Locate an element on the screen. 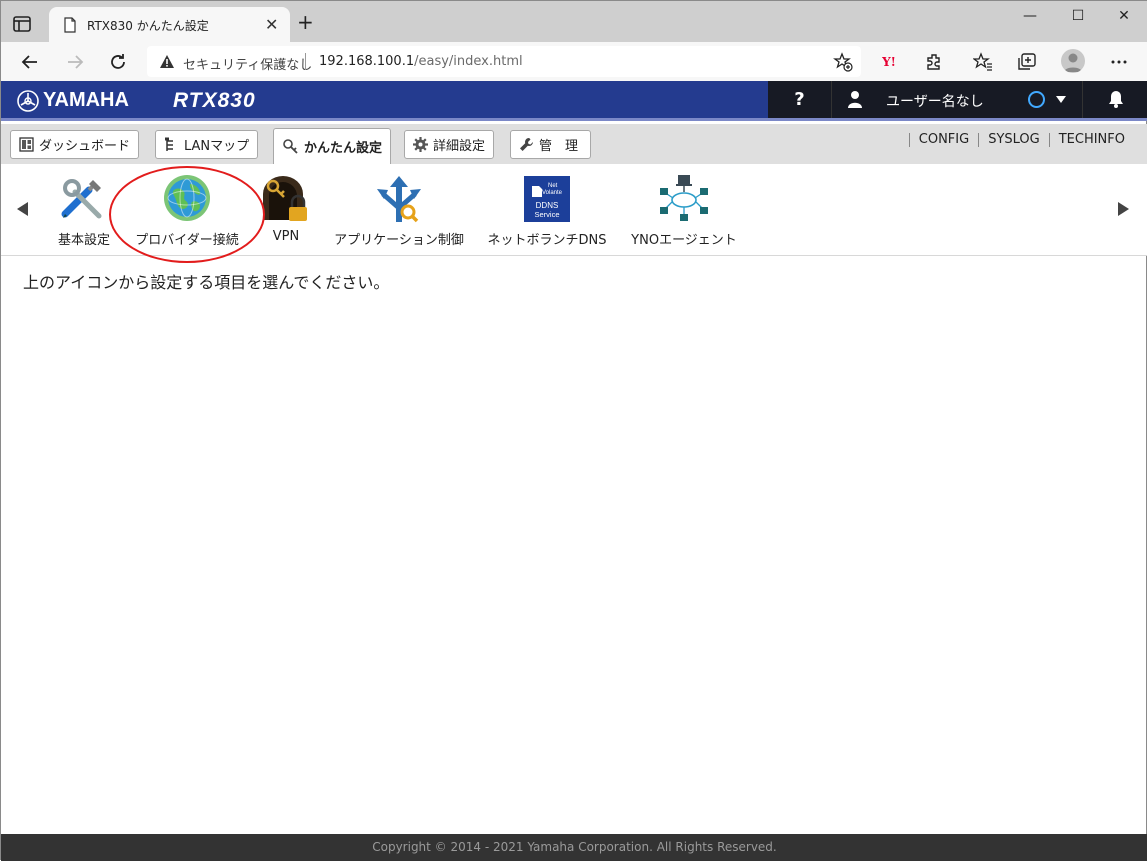 This screenshot has height=861, width=1147. brand-name: YAMAHA is located at coordinates (86, 100).